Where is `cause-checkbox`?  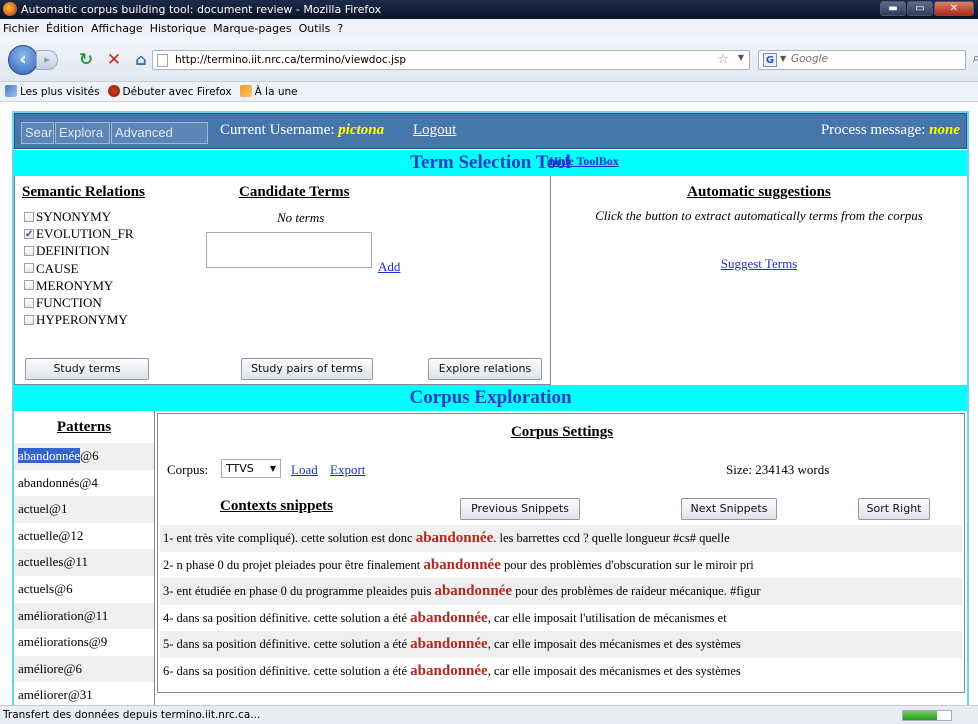
cause-checkbox is located at coordinates (29, 268).